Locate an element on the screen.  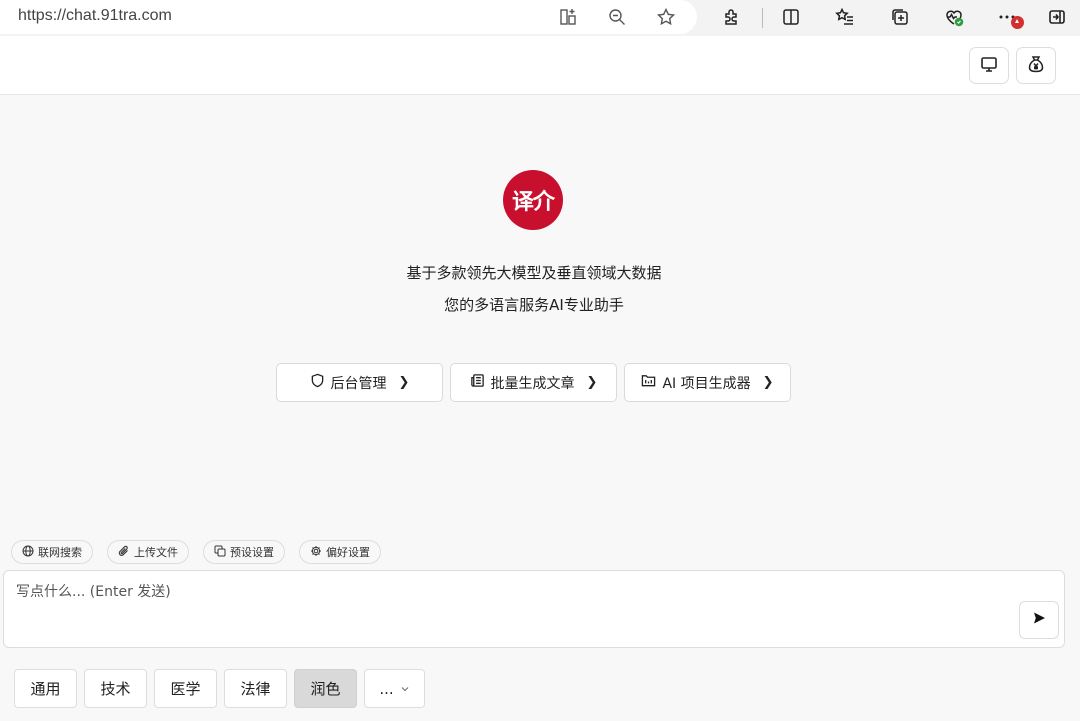
split-screen-add-icon is located at coordinates (568, 17).